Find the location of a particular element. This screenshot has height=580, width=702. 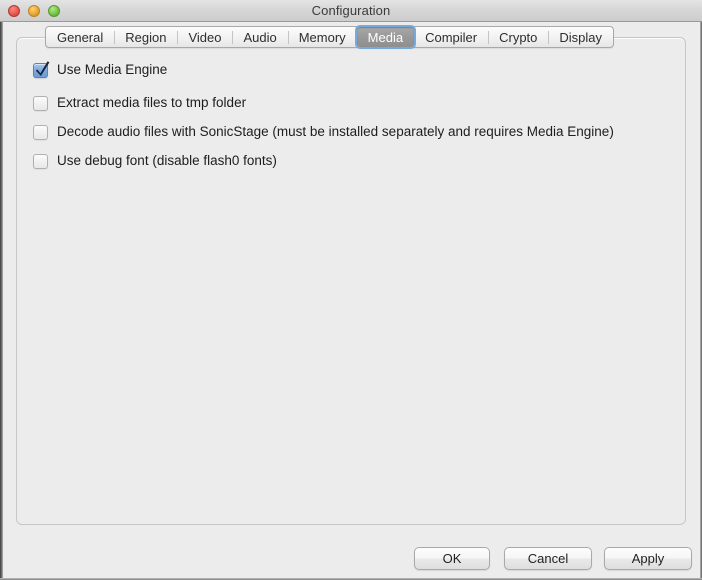

checkbox-label: Use debug font (disable flash0 fonts) is located at coordinates (167, 160).